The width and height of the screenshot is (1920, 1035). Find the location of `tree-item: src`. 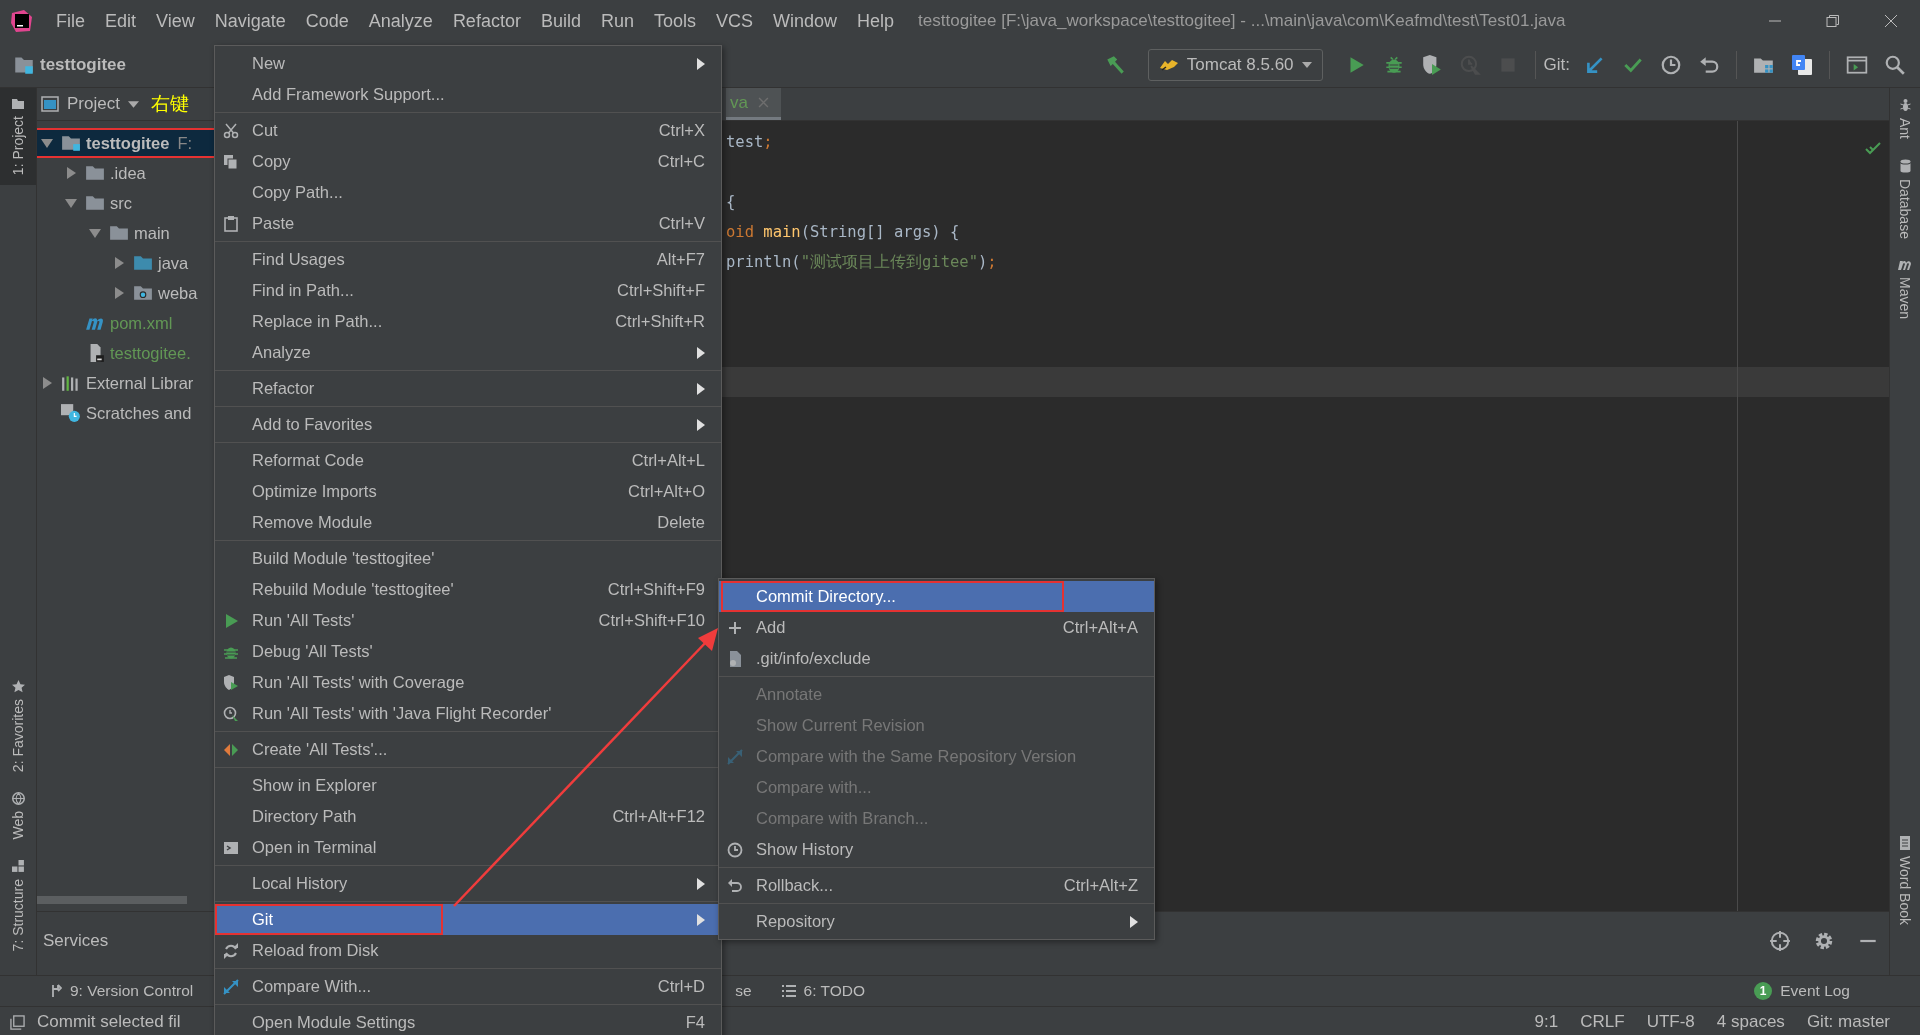

tree-item: src is located at coordinates (126, 203).